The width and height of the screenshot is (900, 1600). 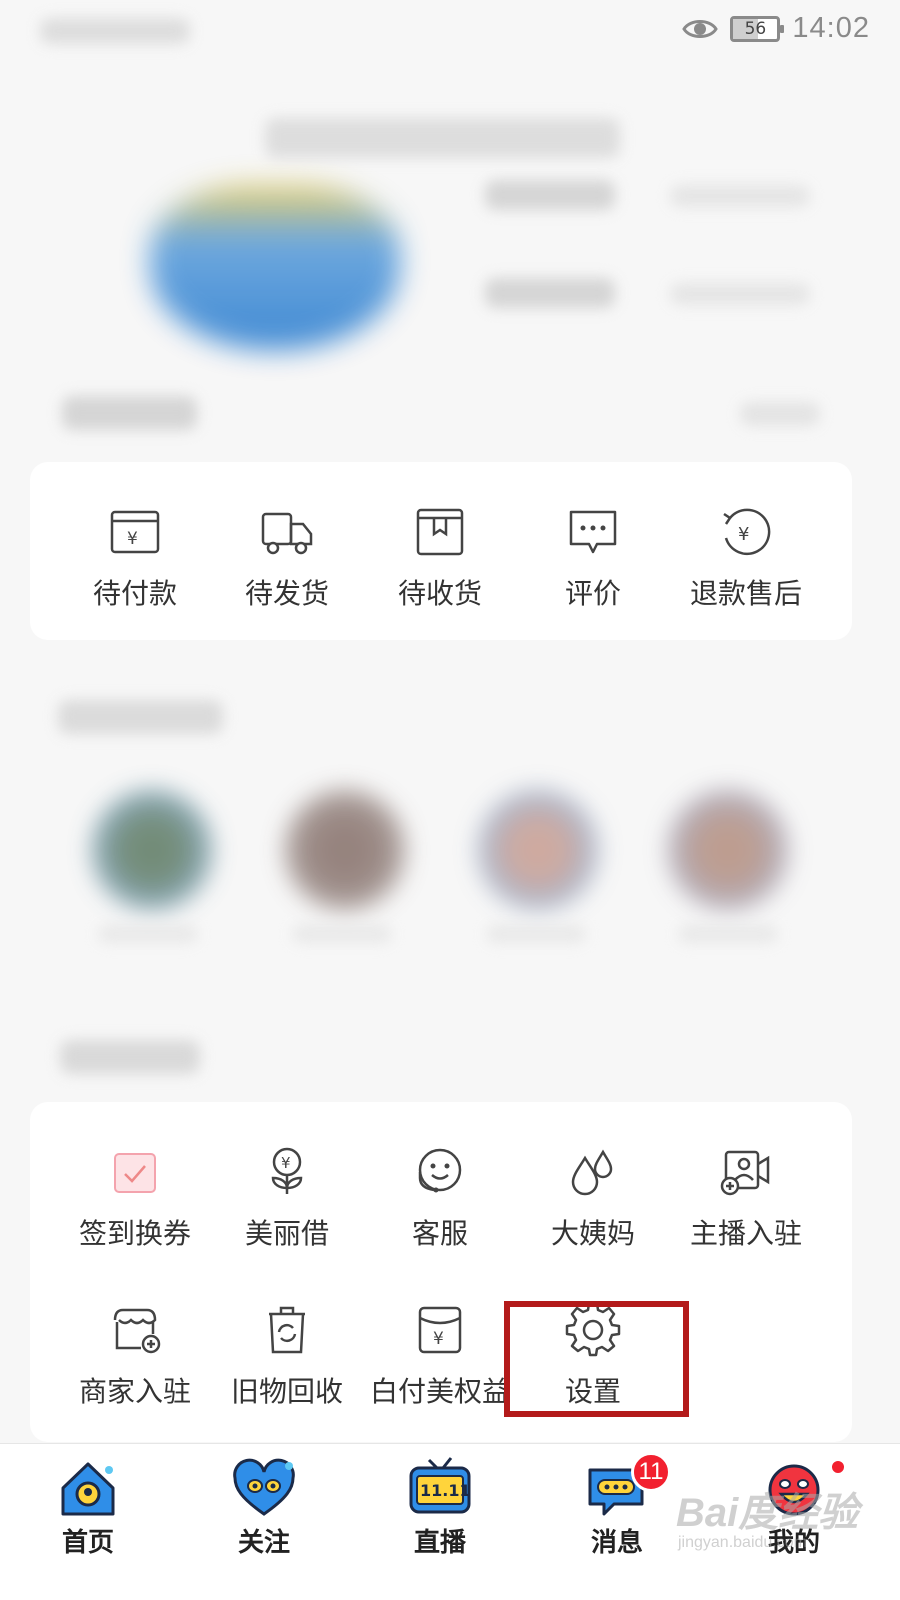 I want to click on battery-icon: 56, so click(x=757, y=28).